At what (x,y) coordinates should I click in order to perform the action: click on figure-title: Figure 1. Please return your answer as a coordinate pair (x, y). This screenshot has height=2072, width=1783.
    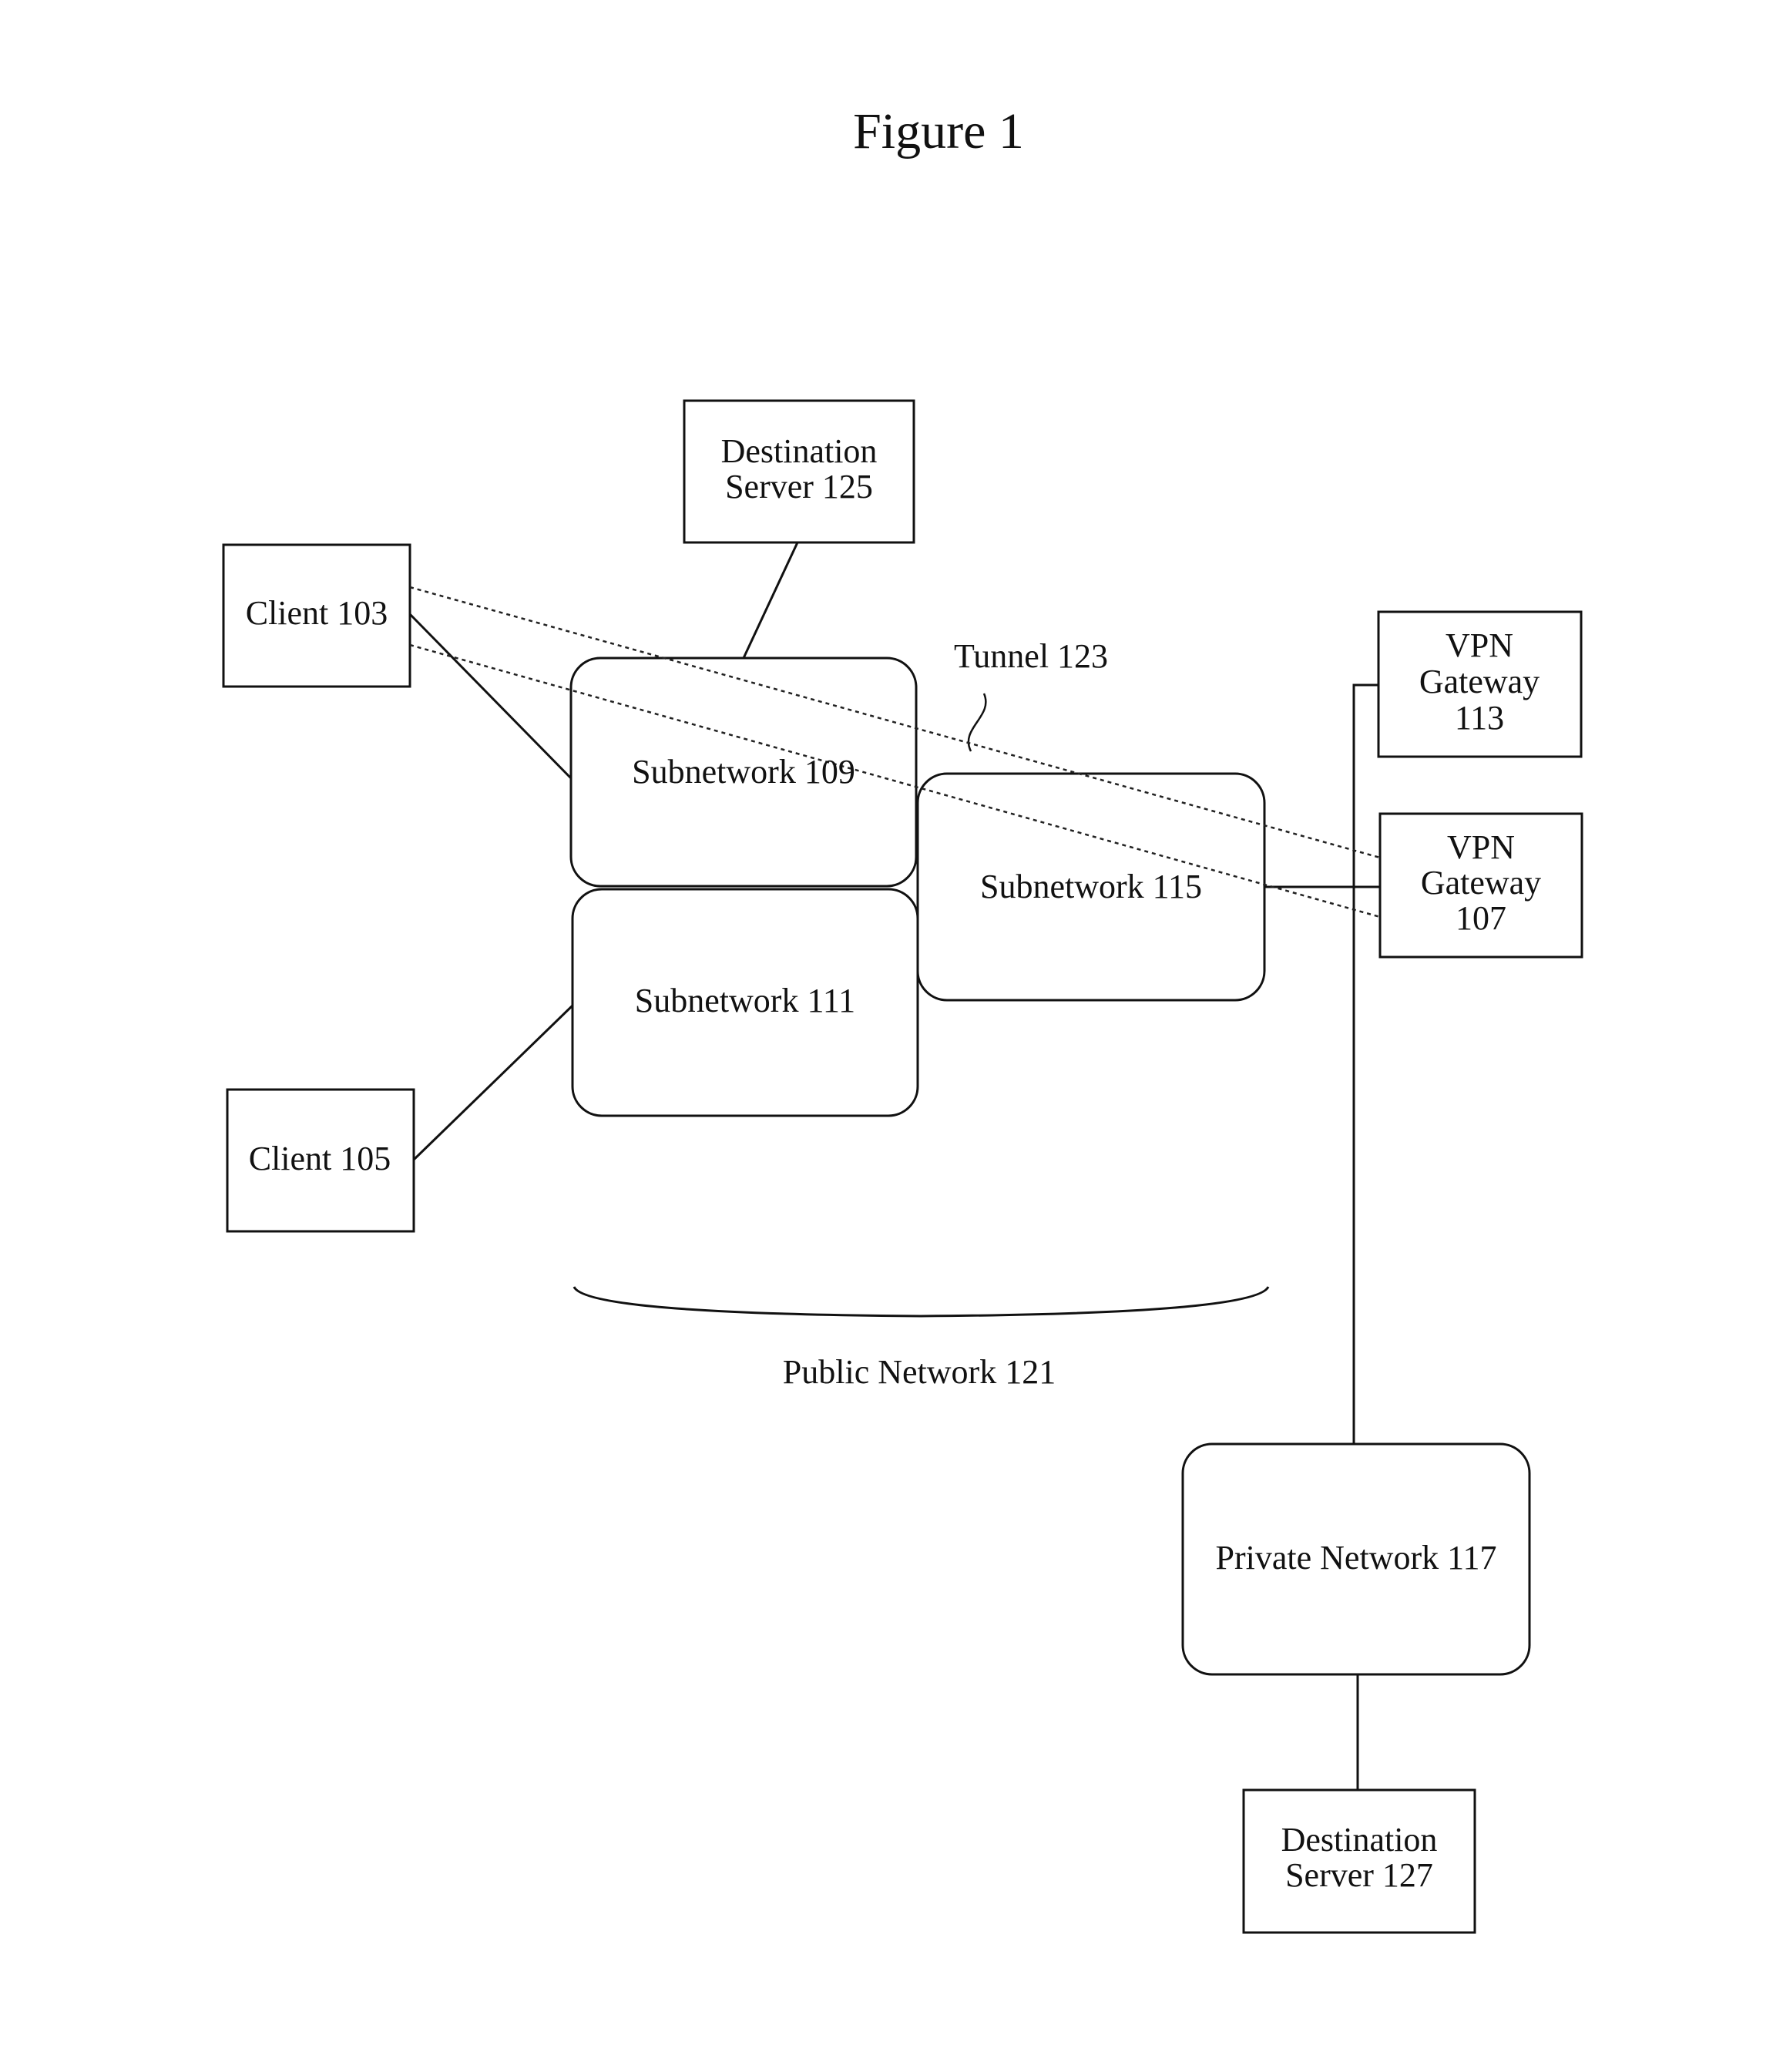
    Looking at the image, I should click on (938, 131).